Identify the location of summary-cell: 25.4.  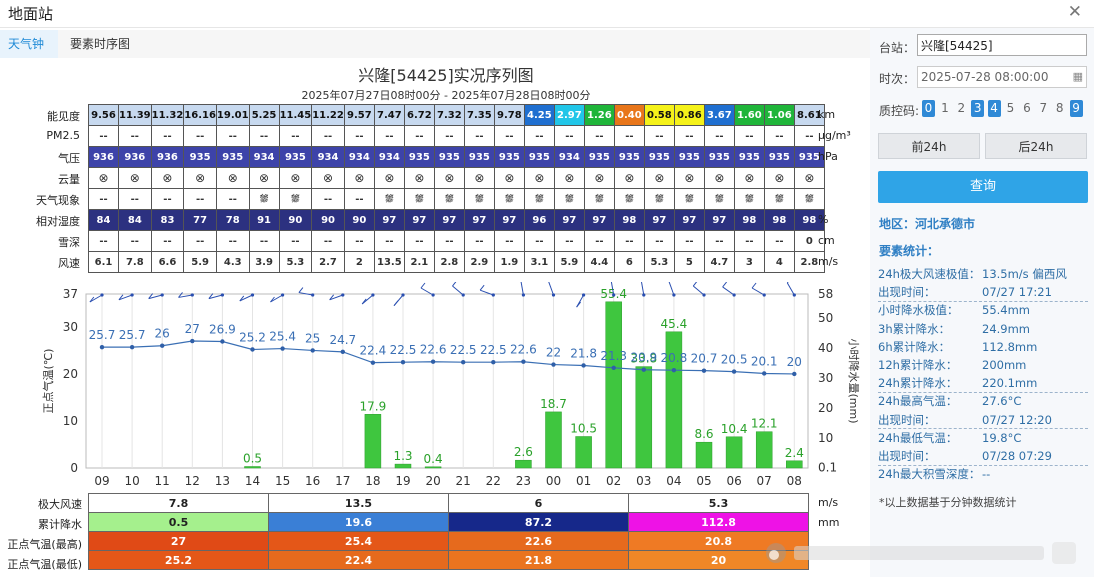
(358, 541).